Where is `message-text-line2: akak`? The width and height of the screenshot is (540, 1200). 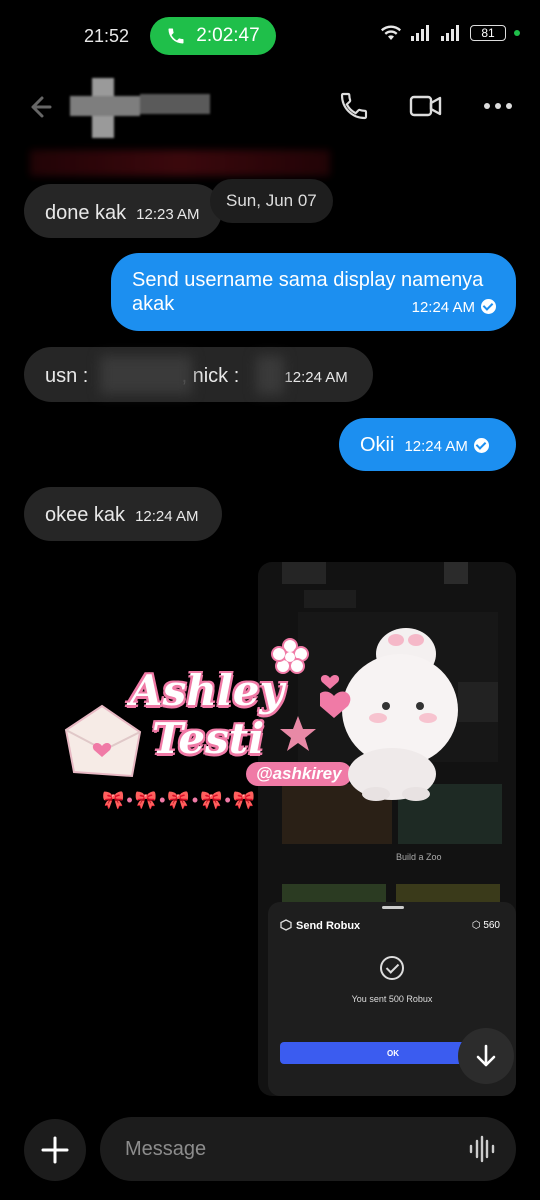 message-text-line2: akak is located at coordinates (153, 304).